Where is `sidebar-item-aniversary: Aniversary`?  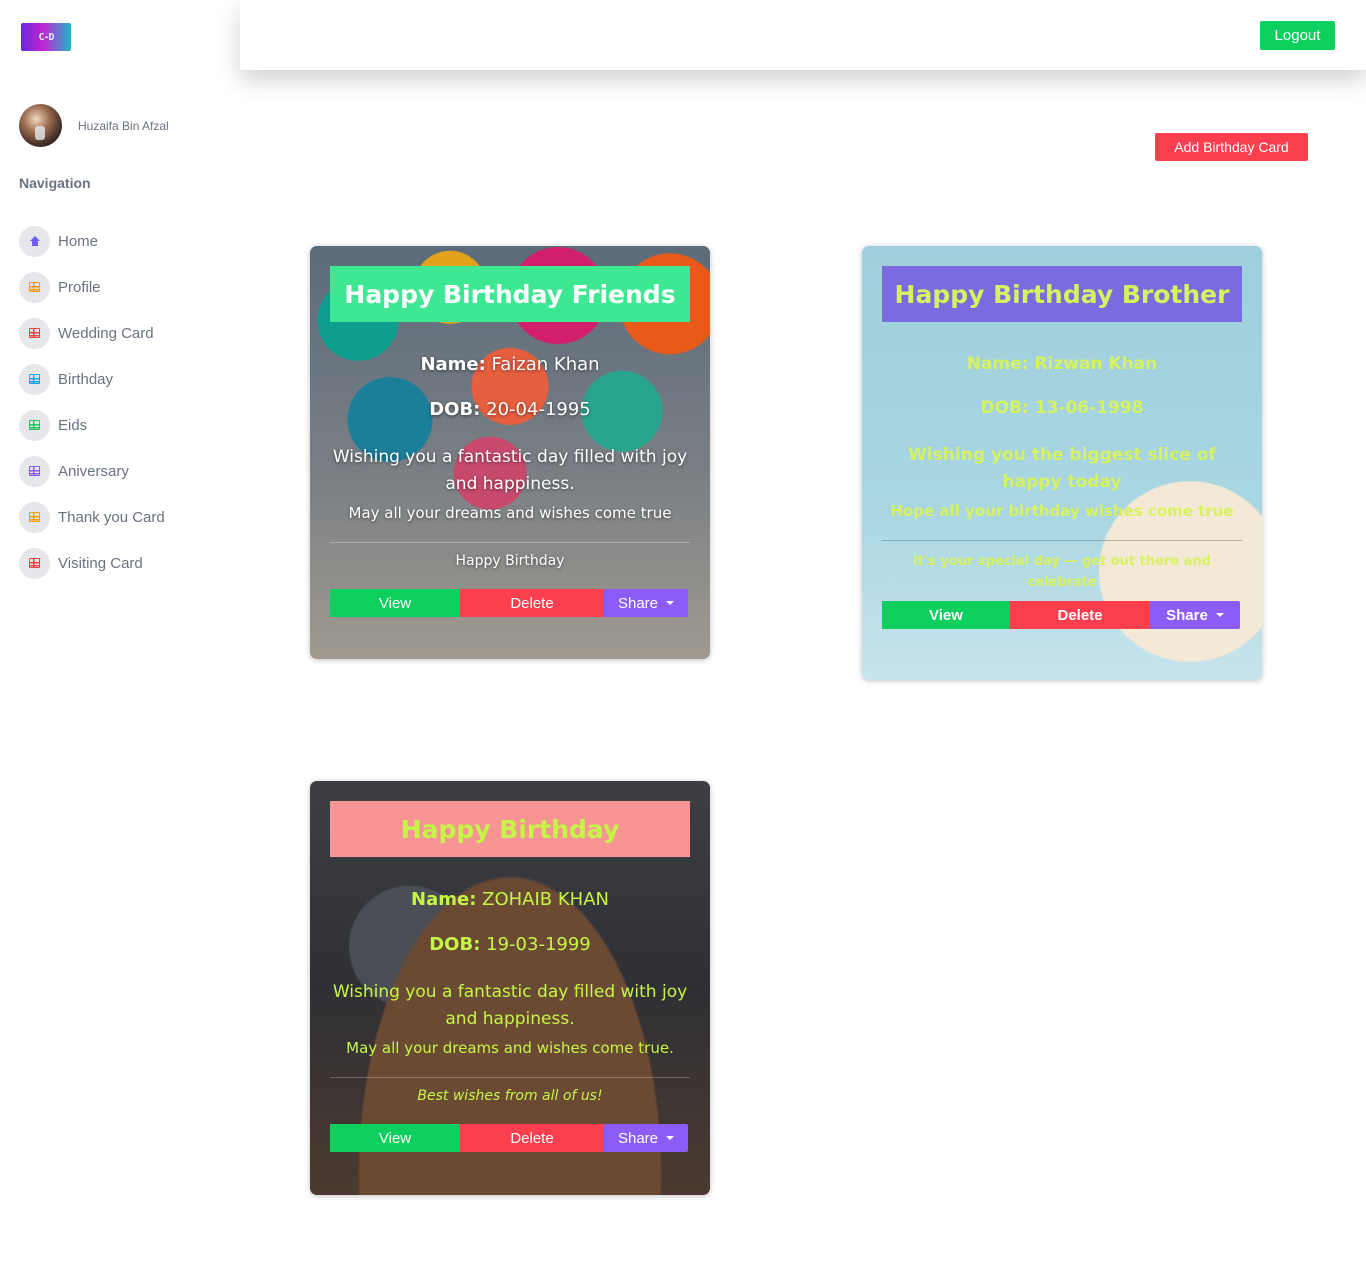 sidebar-item-aniversary: Aniversary is located at coordinates (92, 471).